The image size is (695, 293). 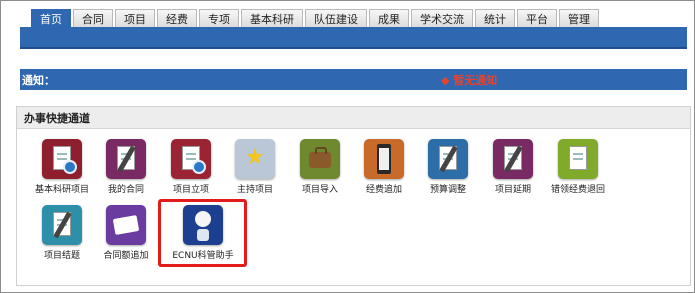 I want to click on folder-star-icon: ★, so click(x=255, y=159).